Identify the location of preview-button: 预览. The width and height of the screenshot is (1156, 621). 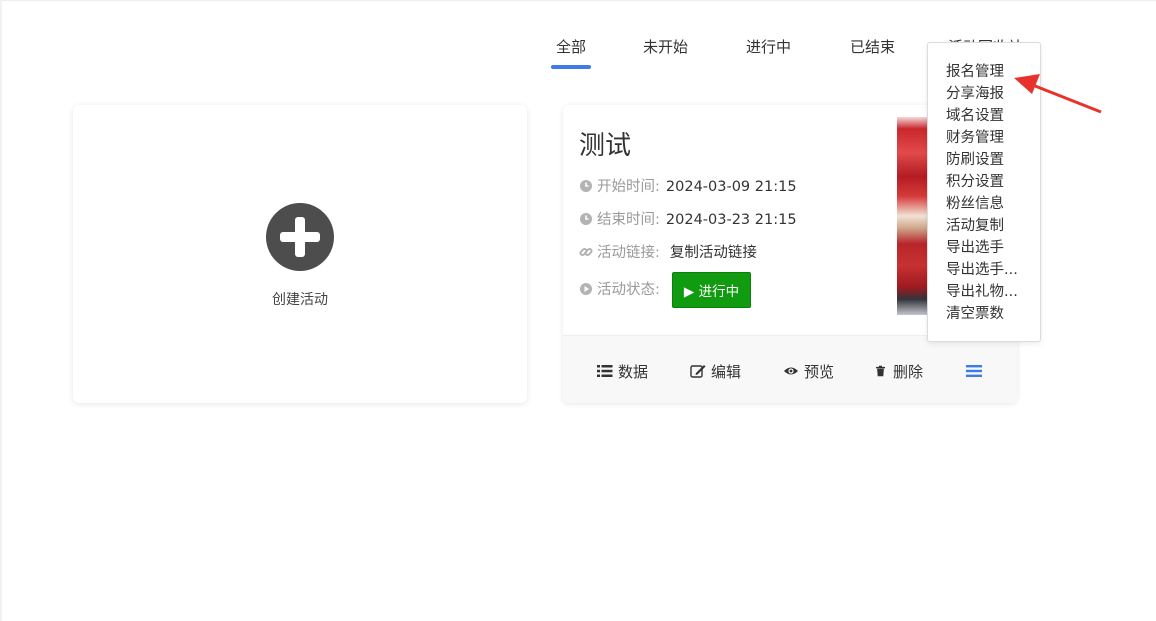
(808, 371).